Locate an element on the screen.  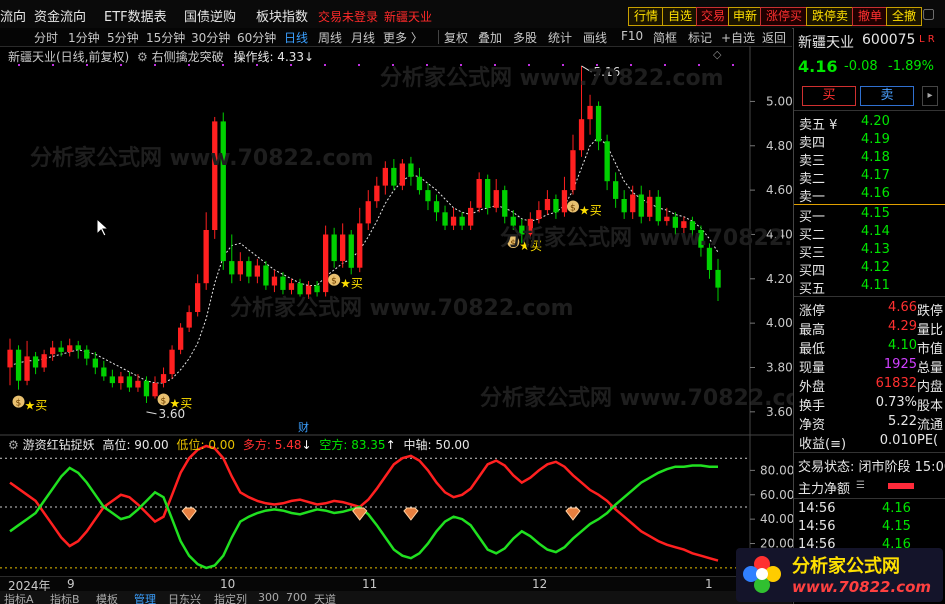
stat-value: 5.22 is located at coordinates (902, 421).